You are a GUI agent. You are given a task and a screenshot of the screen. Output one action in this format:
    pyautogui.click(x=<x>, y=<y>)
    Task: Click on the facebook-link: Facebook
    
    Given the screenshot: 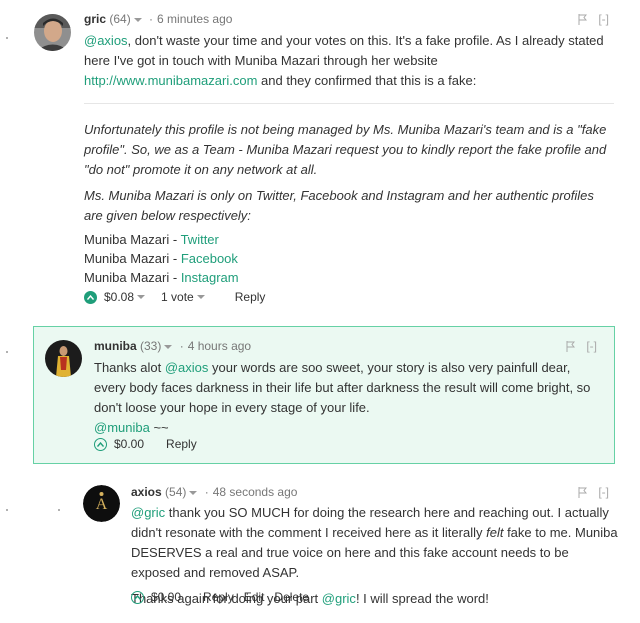 What is the action you would take?
    pyautogui.click(x=209, y=258)
    